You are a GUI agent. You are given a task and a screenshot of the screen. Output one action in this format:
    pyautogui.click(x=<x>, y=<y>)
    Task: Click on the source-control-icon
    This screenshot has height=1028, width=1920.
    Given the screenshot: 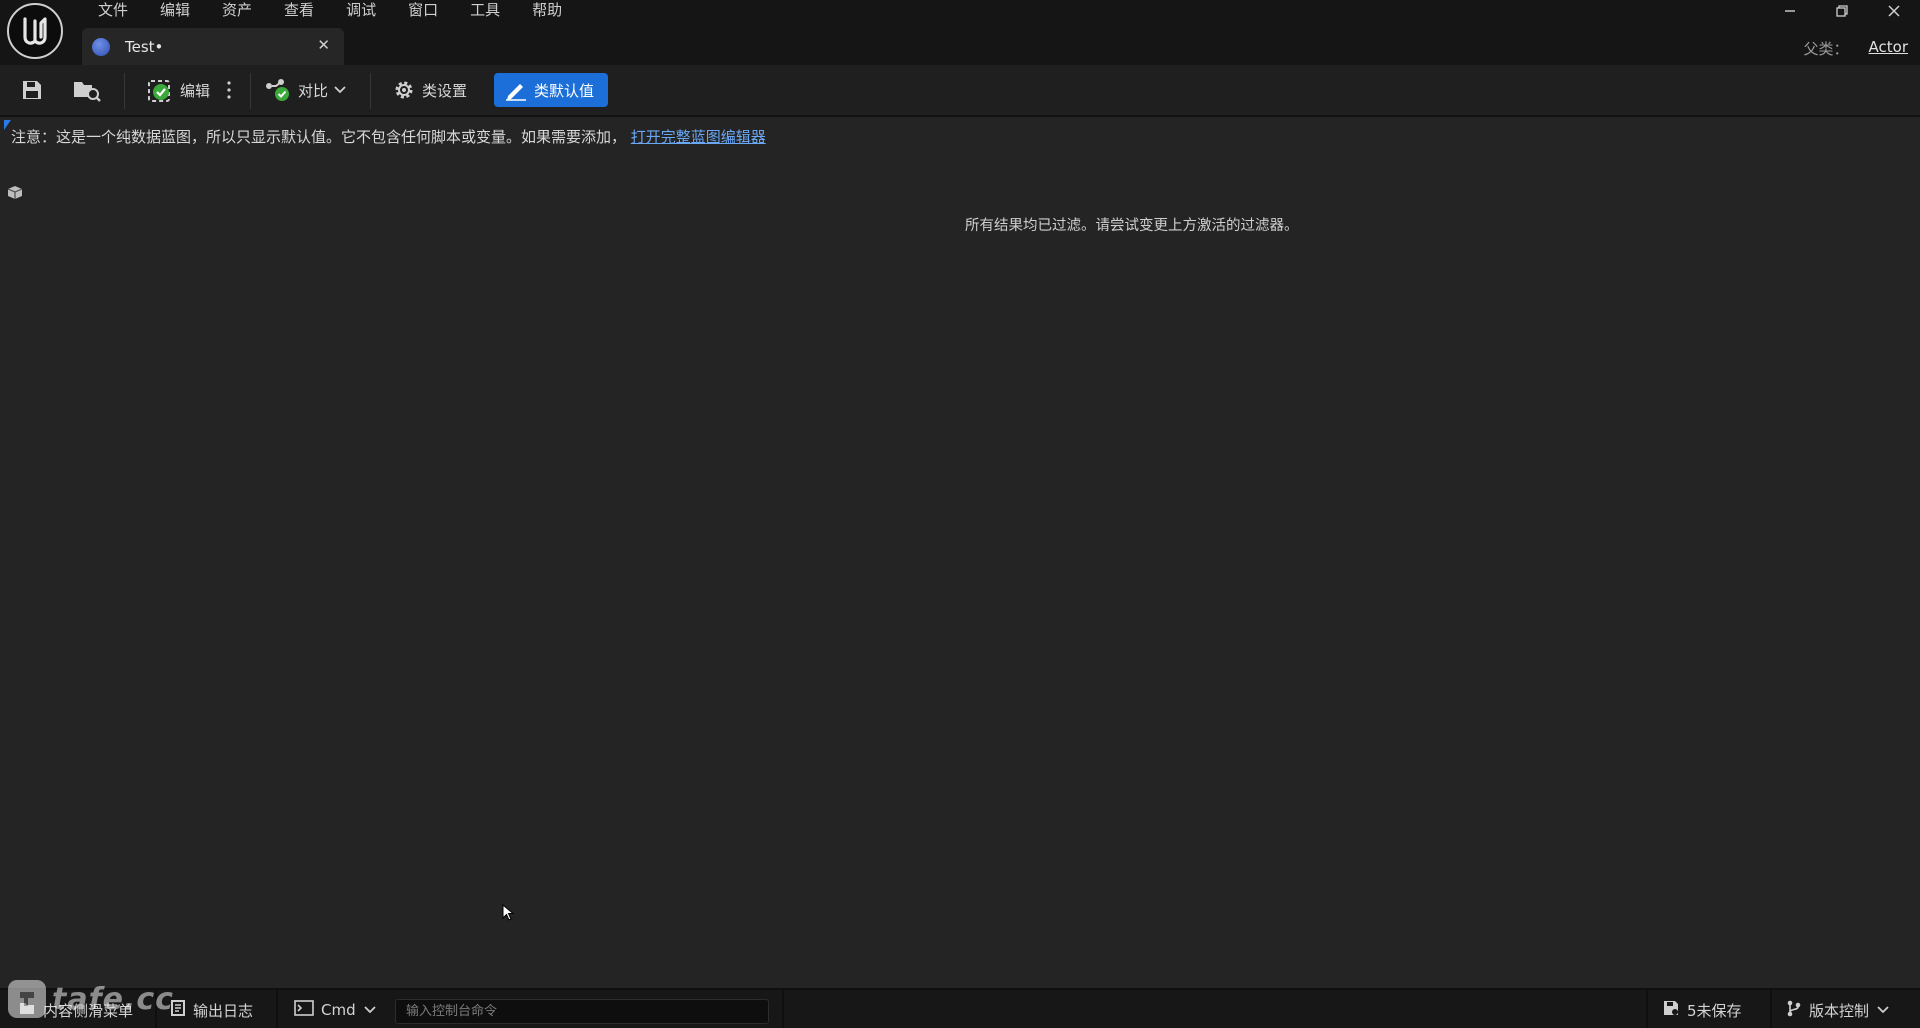 What is the action you would take?
    pyautogui.click(x=1794, y=1010)
    